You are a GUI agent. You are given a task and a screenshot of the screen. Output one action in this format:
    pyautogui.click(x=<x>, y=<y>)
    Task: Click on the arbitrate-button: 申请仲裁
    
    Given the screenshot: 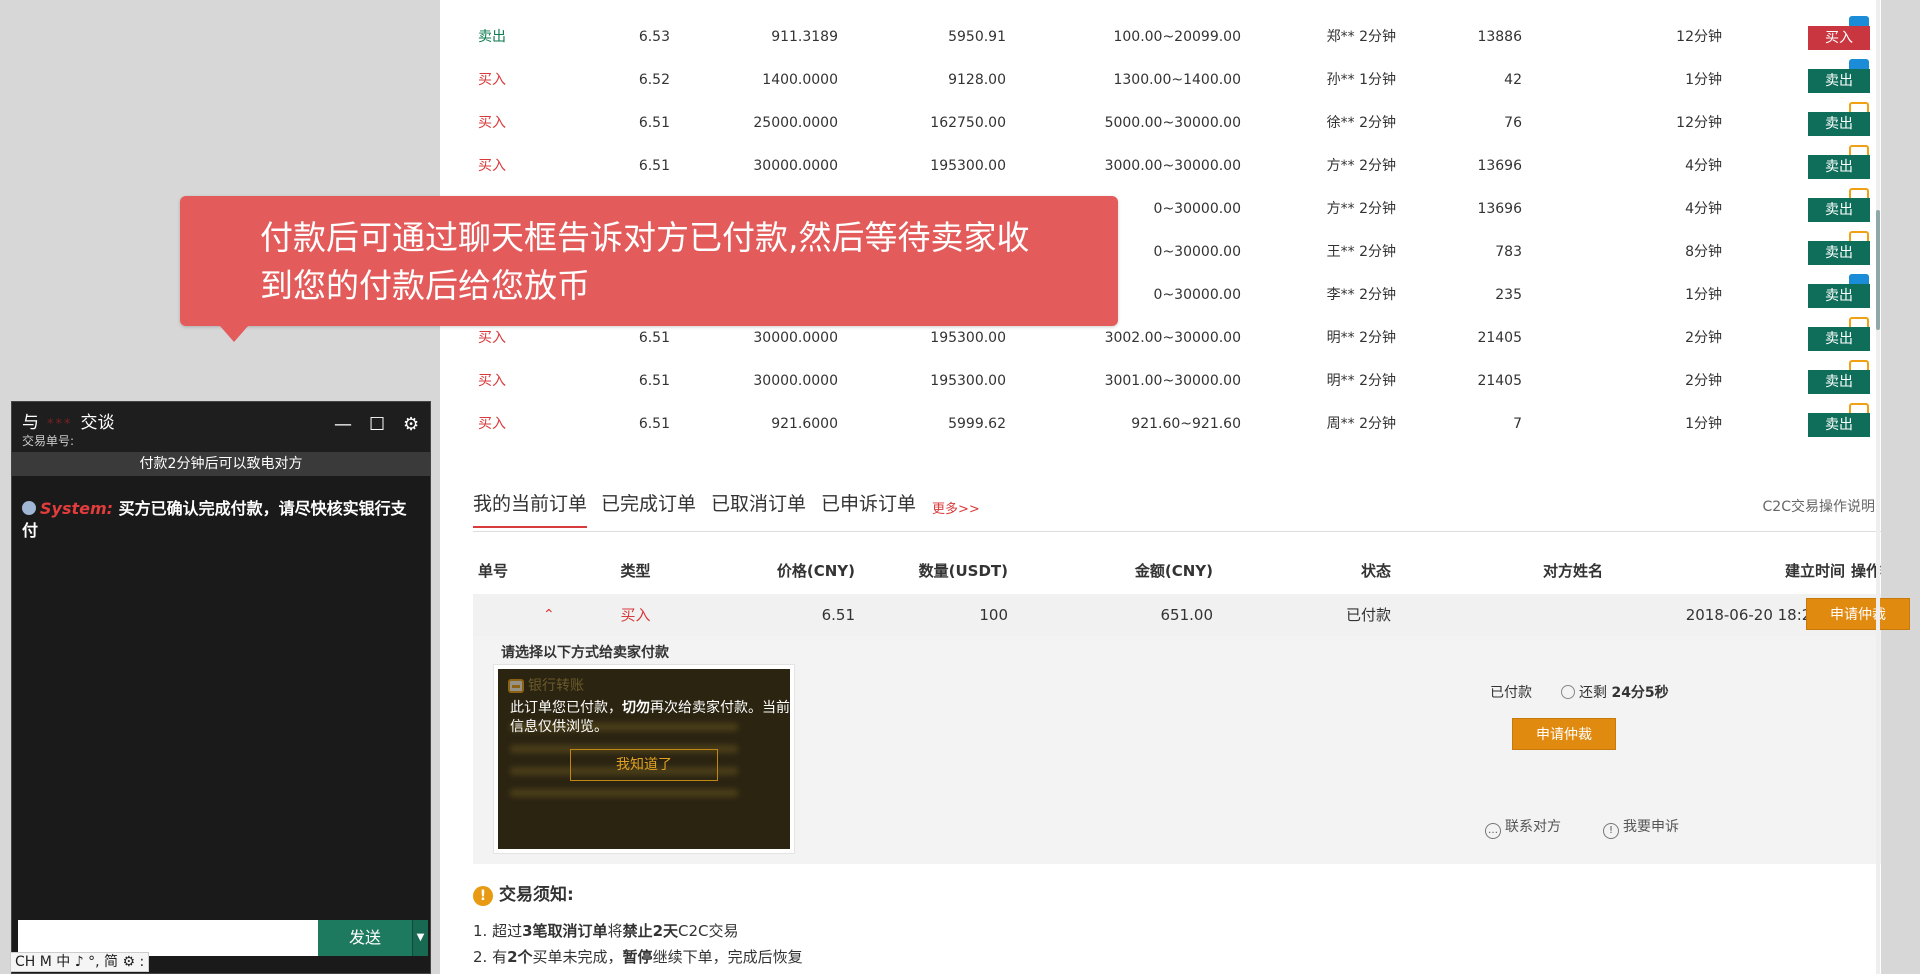 What is the action you would take?
    pyautogui.click(x=1858, y=614)
    